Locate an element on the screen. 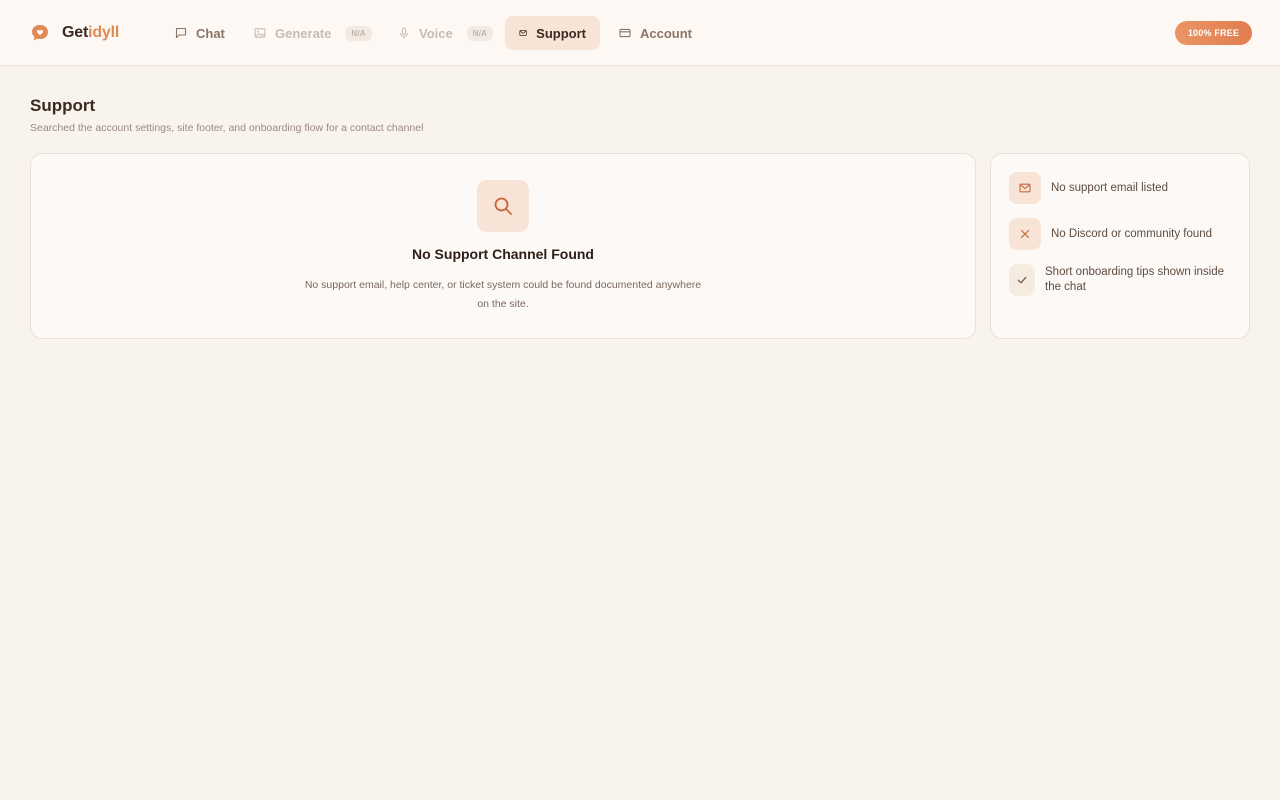 The width and height of the screenshot is (1280, 800). nav-generate-label: Generate is located at coordinates (303, 33).